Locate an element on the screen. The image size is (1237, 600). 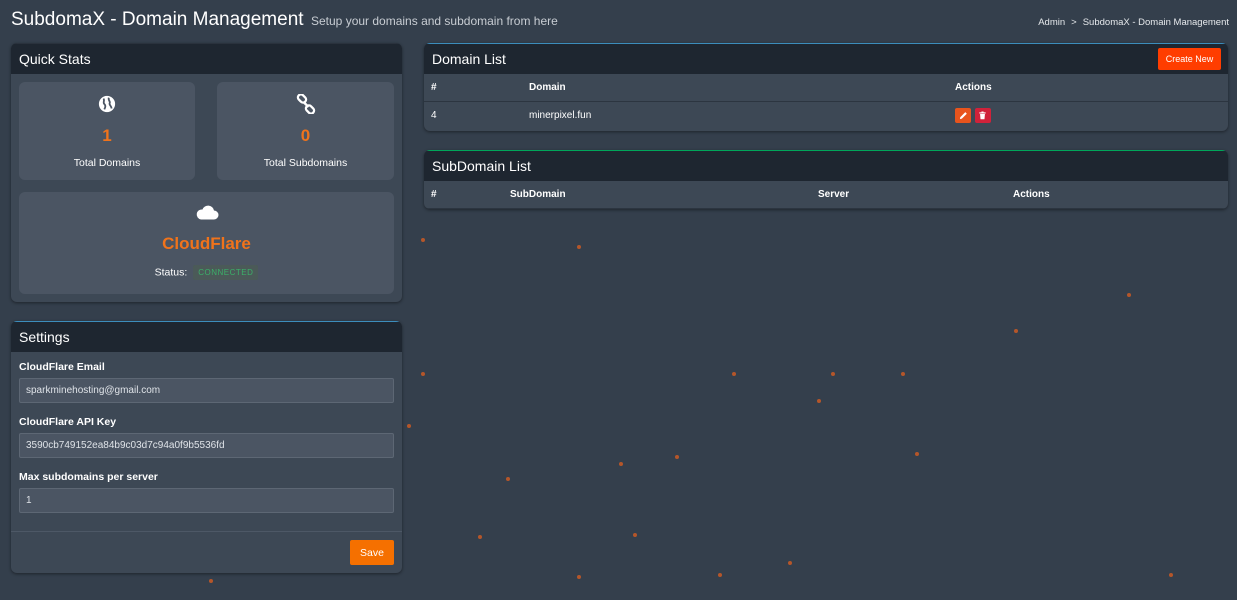
max-subdomains-field is located at coordinates (206, 500).